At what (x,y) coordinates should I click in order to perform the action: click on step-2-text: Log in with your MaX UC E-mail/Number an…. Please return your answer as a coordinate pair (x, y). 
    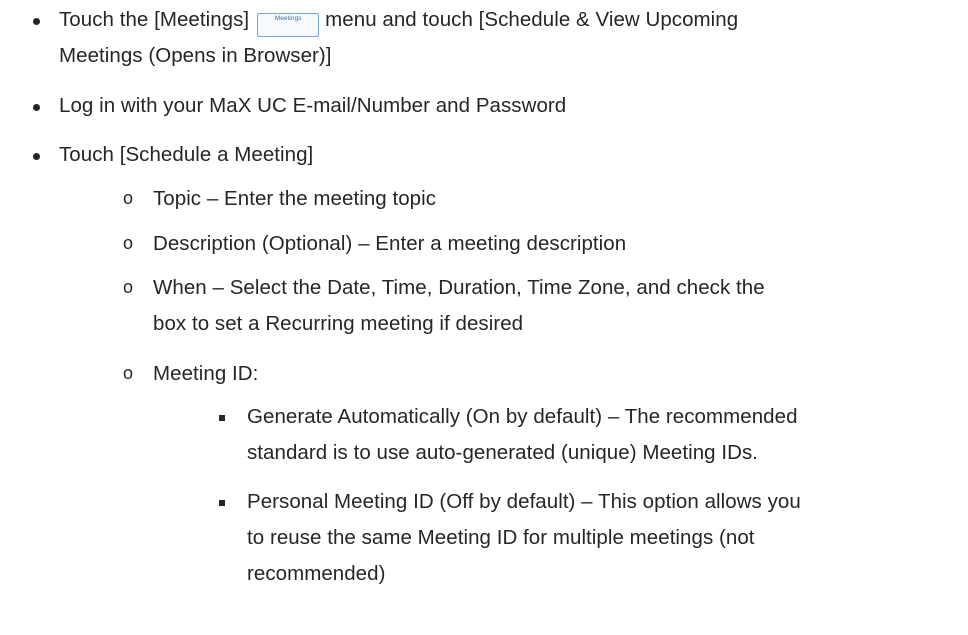
    Looking at the image, I should click on (313, 105).